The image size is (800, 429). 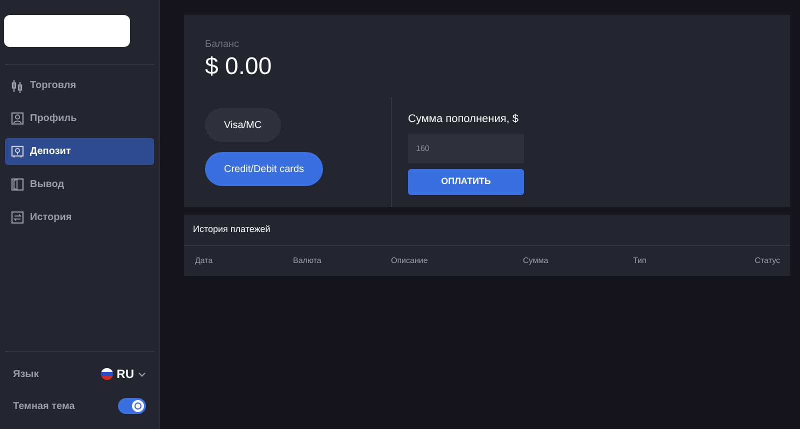 I want to click on nav-item: Депозит, so click(x=79, y=151).